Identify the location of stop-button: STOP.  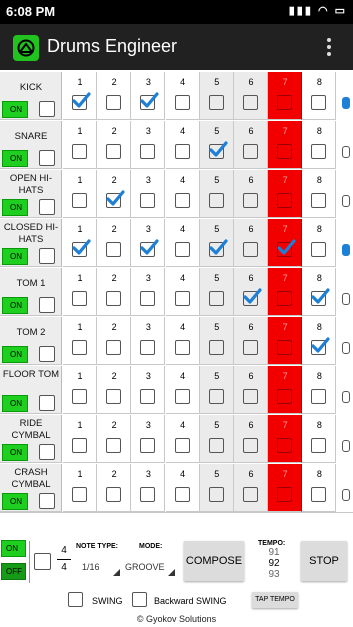
(324, 561).